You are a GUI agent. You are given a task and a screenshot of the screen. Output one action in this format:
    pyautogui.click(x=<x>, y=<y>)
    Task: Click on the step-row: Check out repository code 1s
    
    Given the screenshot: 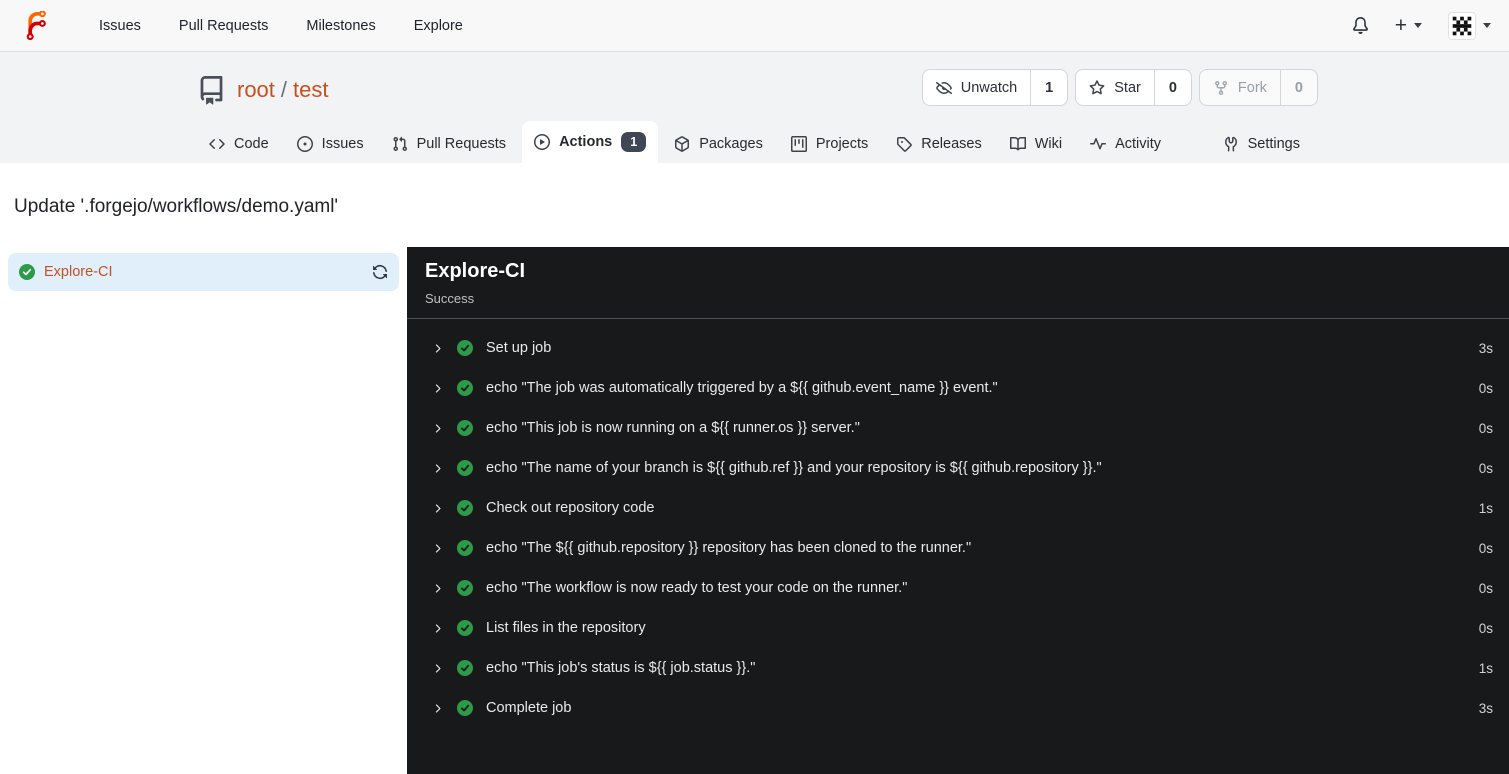 What is the action you would take?
    pyautogui.click(x=958, y=508)
    